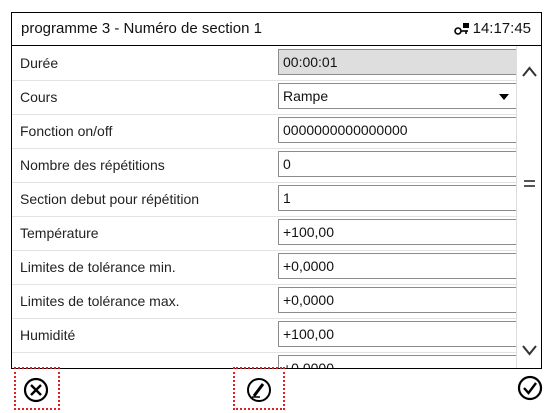 The height and width of the screenshot is (413, 553). Describe the element at coordinates (264, 360) in the screenshot. I see `row-partial: +0,0000` at that location.